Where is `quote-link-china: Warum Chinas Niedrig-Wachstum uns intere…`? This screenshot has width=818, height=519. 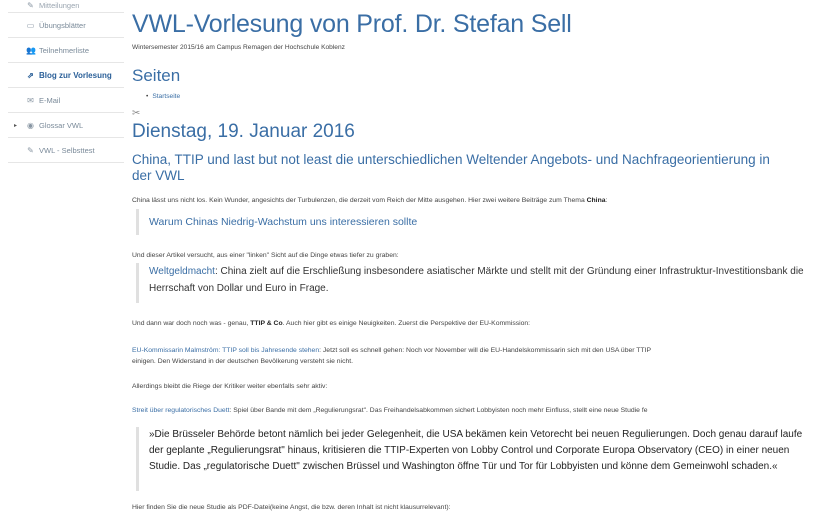 quote-link-china: Warum Chinas Niedrig-Wachstum uns intere… is located at coordinates (283, 222).